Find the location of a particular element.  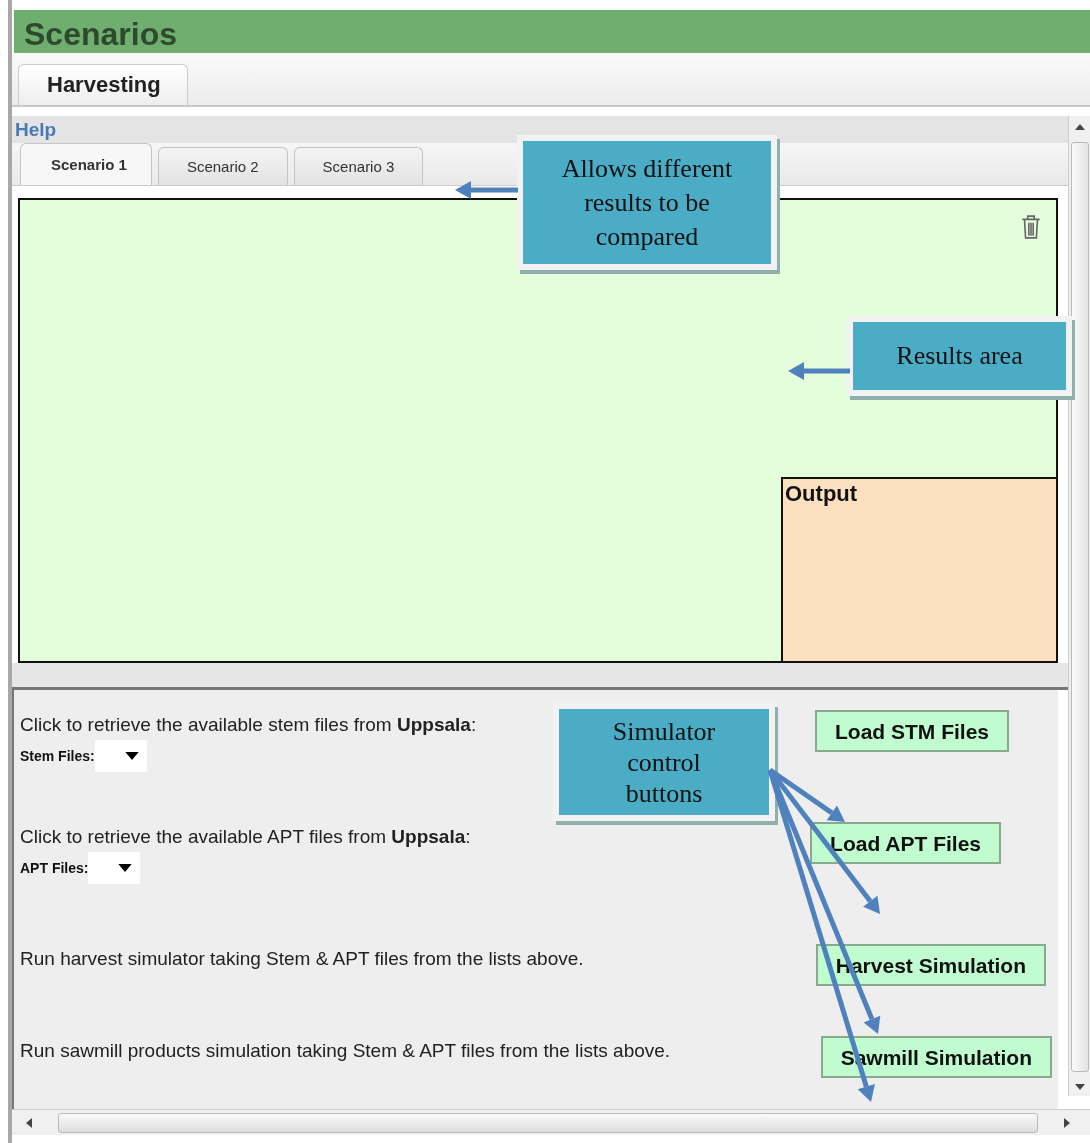

output-title: Output is located at coordinates (821, 493).